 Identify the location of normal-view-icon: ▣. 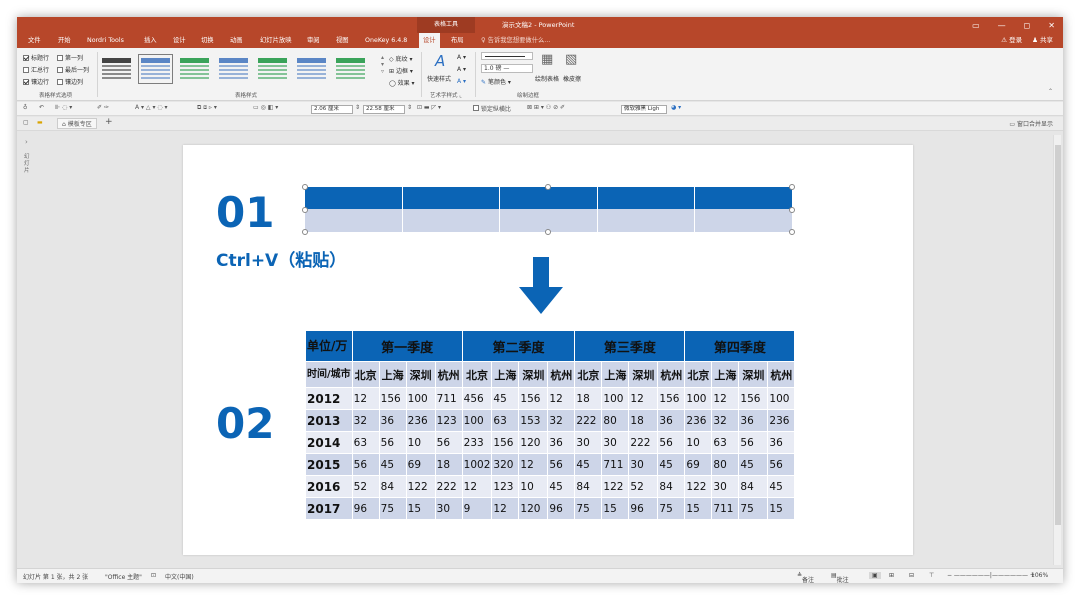
(875, 575).